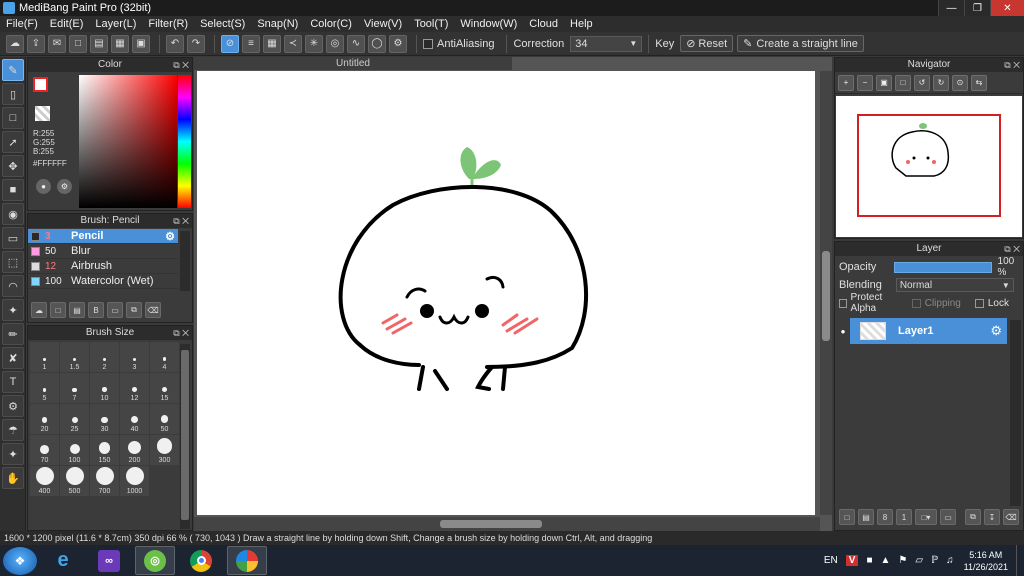 This screenshot has height=576, width=1024. Describe the element at coordinates (903, 82) in the screenshot. I see `actual-size-icon: □` at that location.